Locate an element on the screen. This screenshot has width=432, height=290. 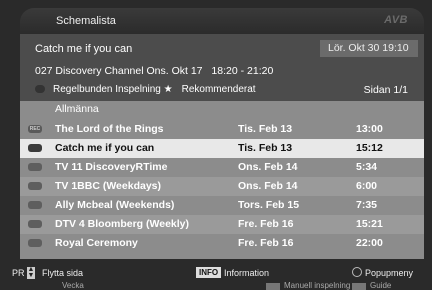
legend: Regelbunden Inspelning ★ Rekommenderat is located at coordinates (145, 89).